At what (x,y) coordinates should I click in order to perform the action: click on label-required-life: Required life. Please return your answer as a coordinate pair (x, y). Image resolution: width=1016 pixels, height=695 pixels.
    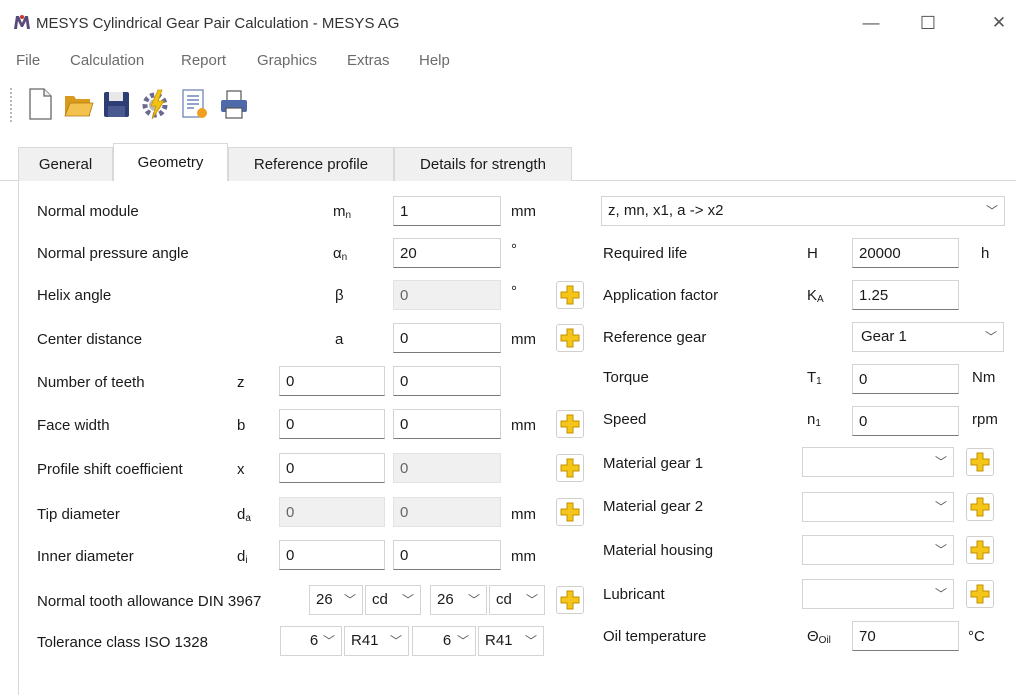
    Looking at the image, I should click on (645, 253).